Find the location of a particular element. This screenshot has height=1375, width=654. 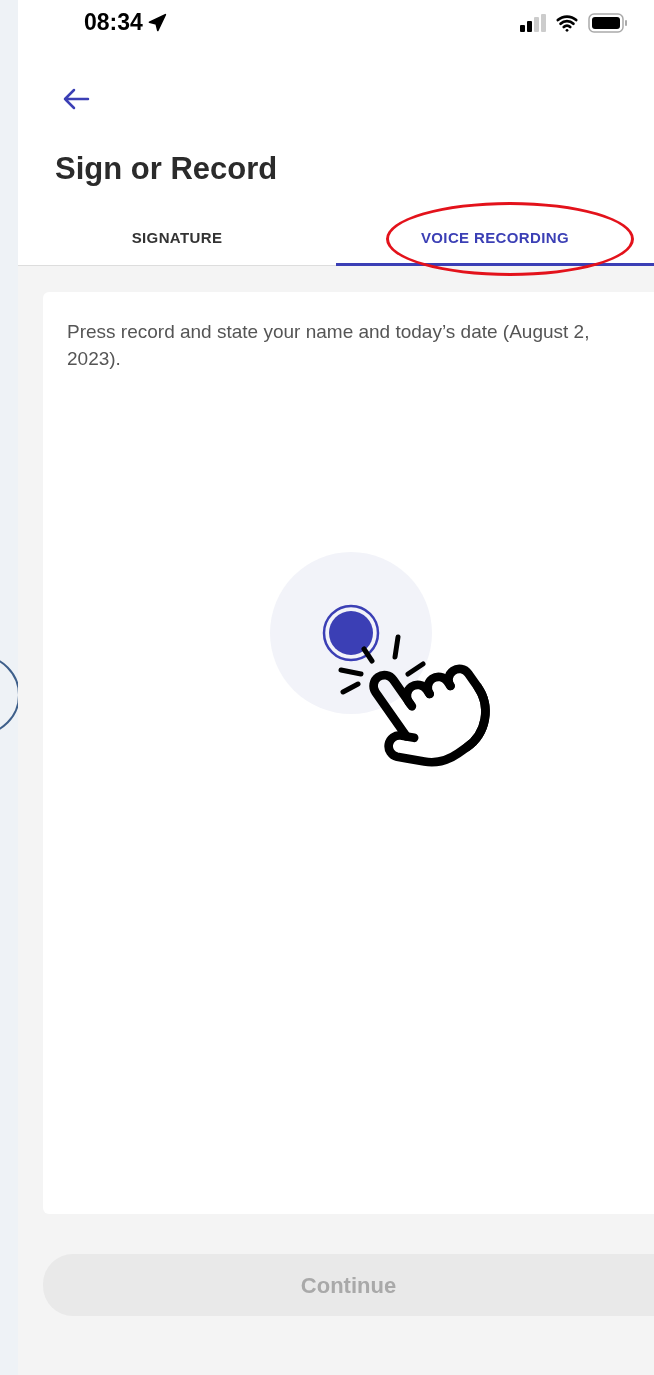

back-arrow-icon is located at coordinates (76, 99).